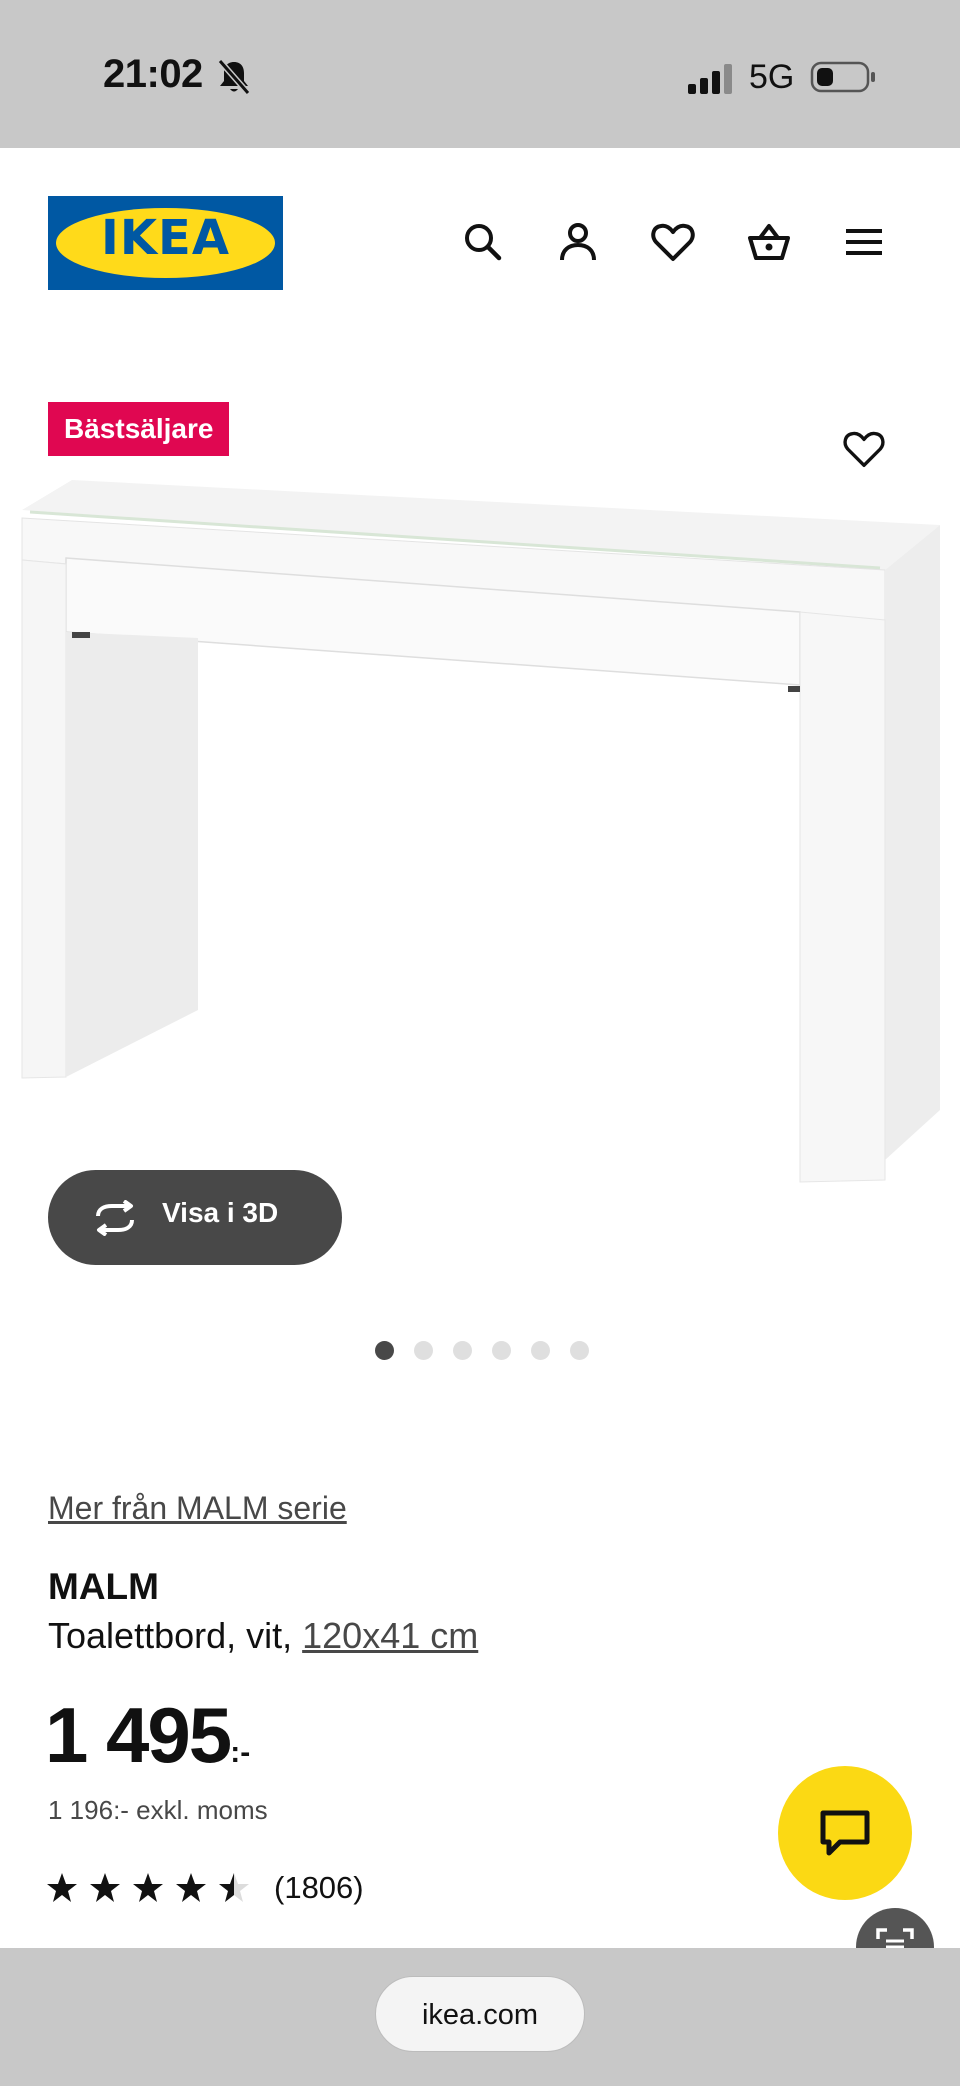 Image resolution: width=960 pixels, height=2086 pixels. I want to click on bestseller-badge: Bästsäljare, so click(139, 429).